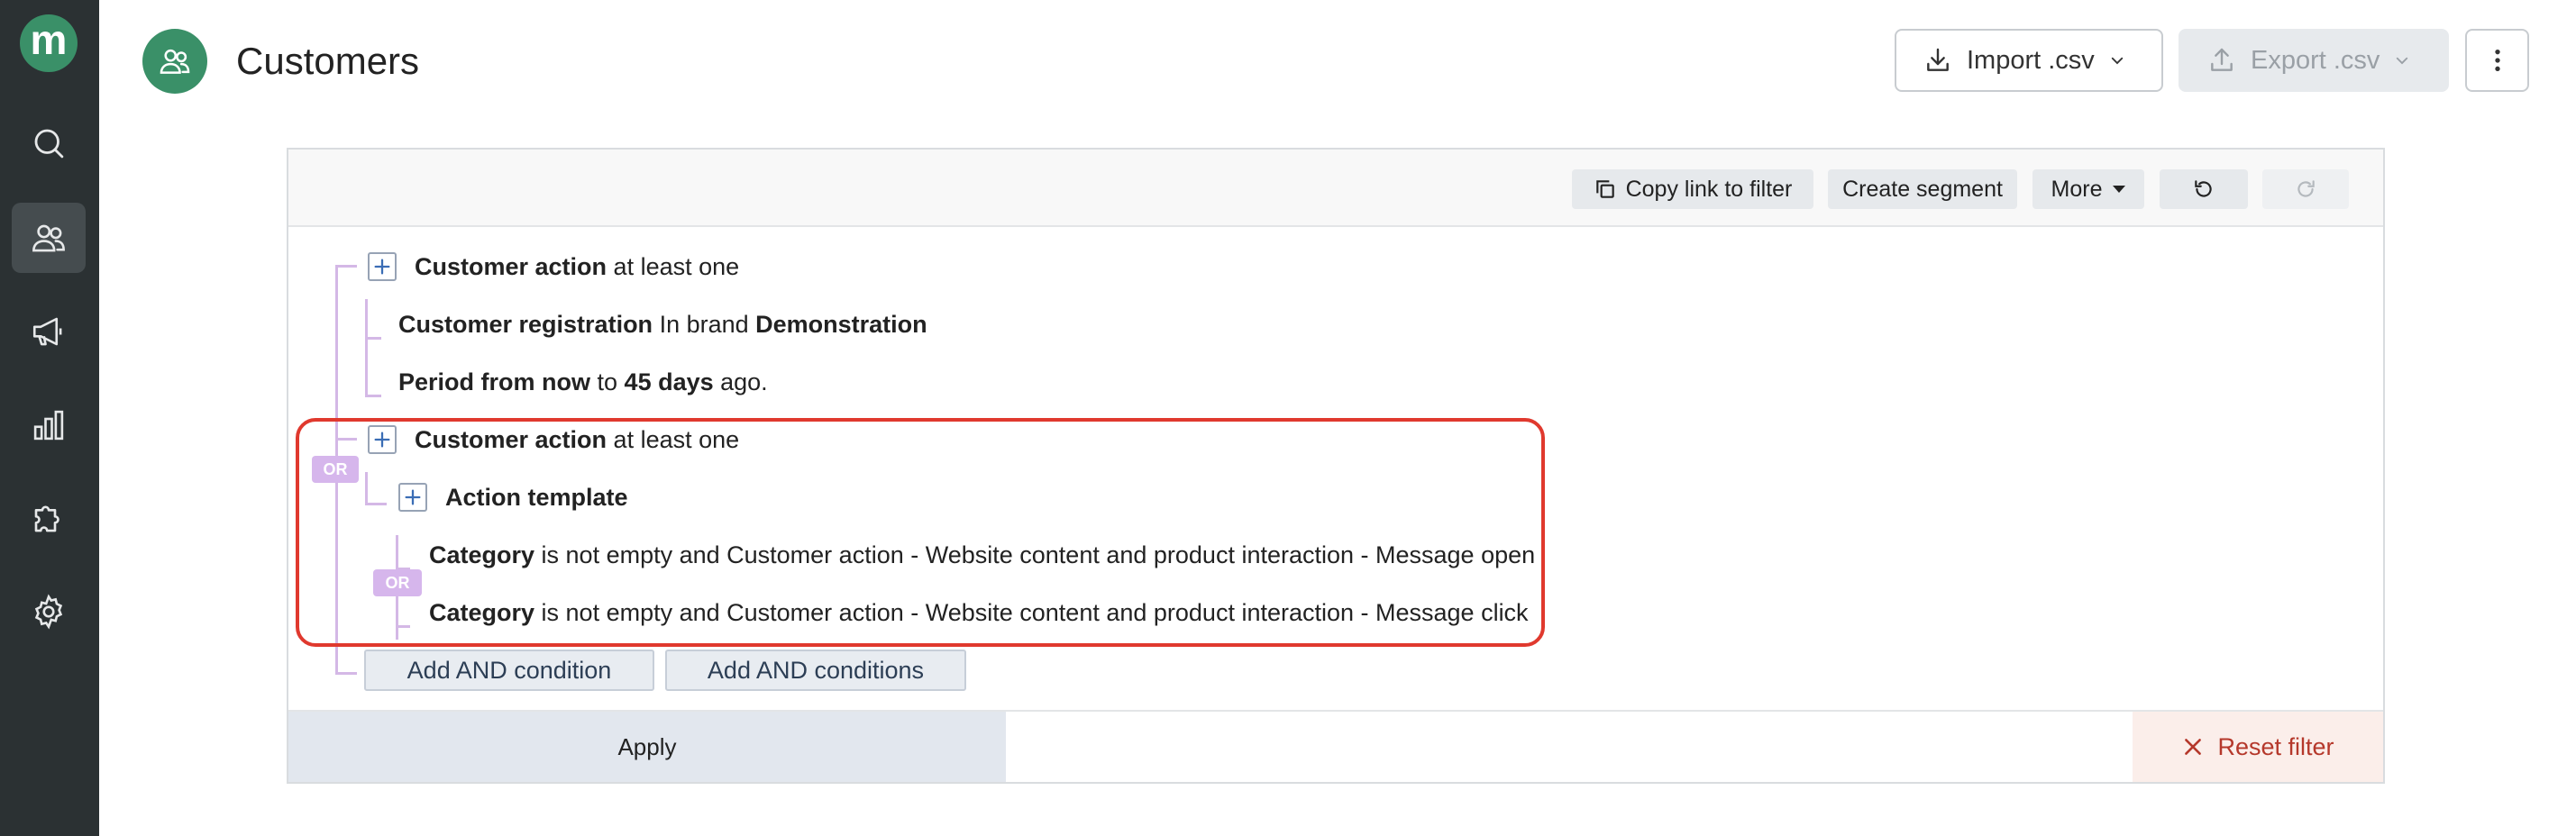  I want to click on redo-icon, so click(2306, 188).